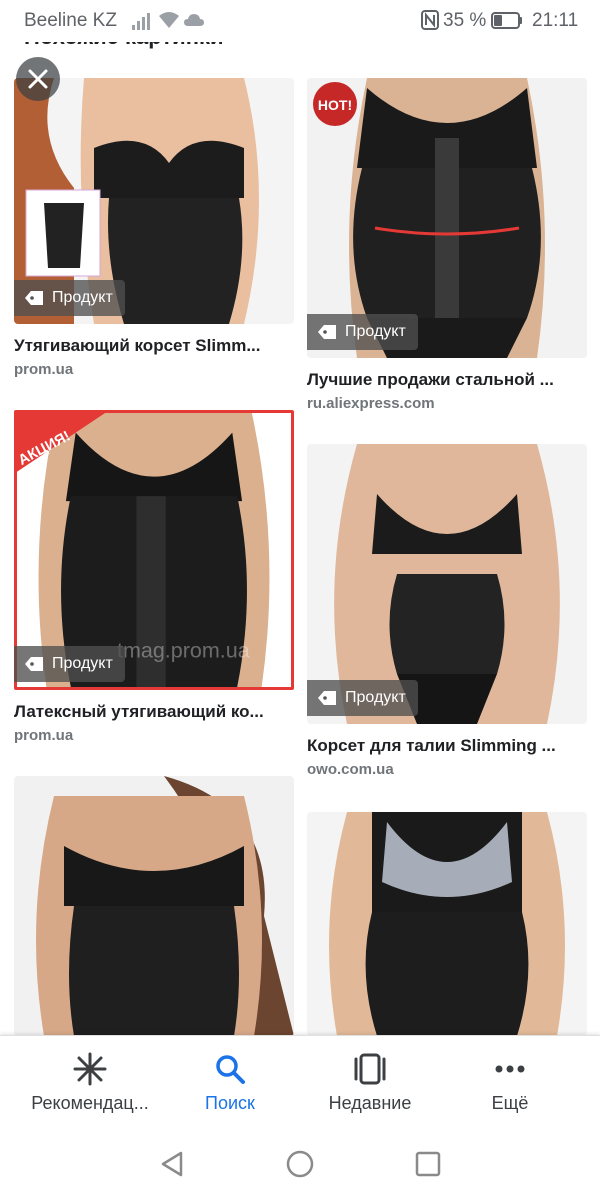  I want to click on recent-tabs-icon, so click(370, 1069).